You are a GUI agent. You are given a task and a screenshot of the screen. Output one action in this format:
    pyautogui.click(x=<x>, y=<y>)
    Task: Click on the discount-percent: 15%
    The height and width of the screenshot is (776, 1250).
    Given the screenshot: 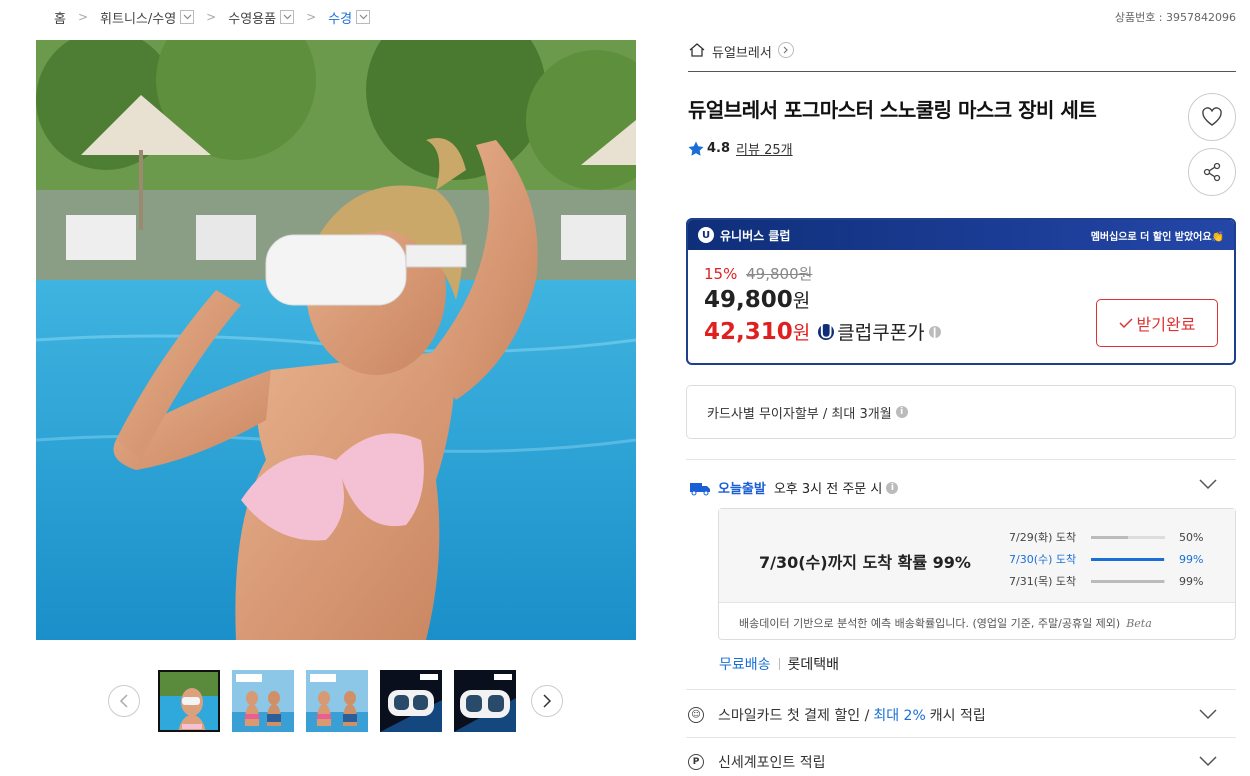 What is the action you would take?
    pyautogui.click(x=721, y=274)
    